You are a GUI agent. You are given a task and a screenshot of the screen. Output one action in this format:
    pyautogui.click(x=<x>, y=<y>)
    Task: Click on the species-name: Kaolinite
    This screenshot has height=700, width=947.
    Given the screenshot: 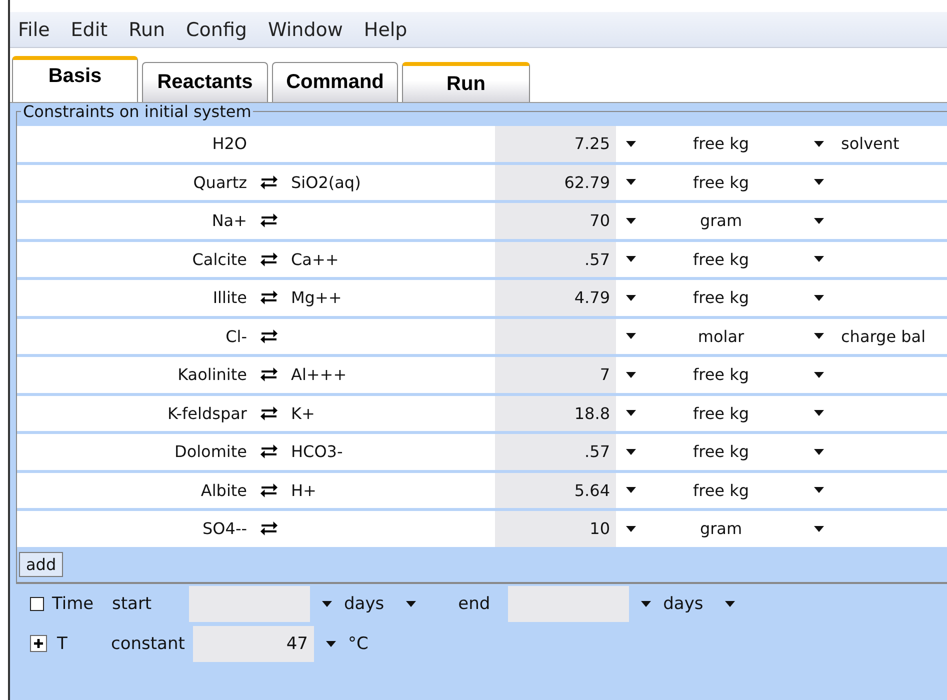 What is the action you would take?
    pyautogui.click(x=212, y=374)
    